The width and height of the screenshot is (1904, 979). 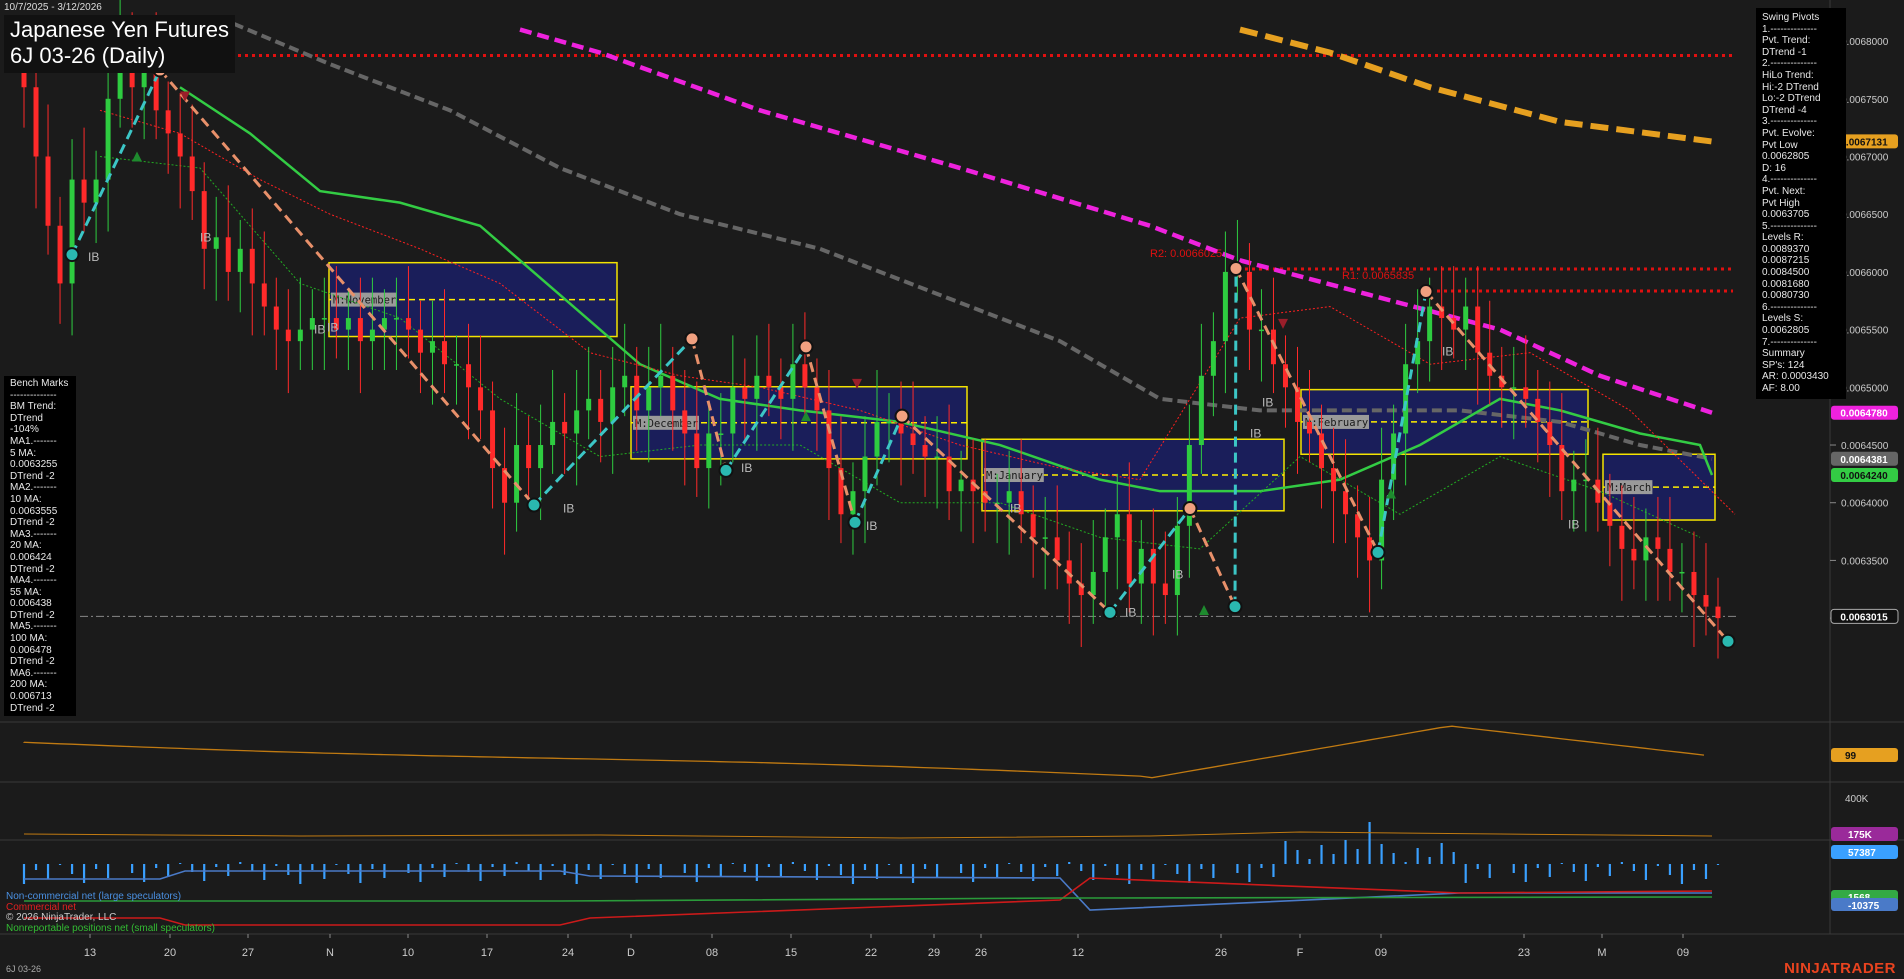 I want to click on swing-box-line: 0.0084500, so click(x=1786, y=273).